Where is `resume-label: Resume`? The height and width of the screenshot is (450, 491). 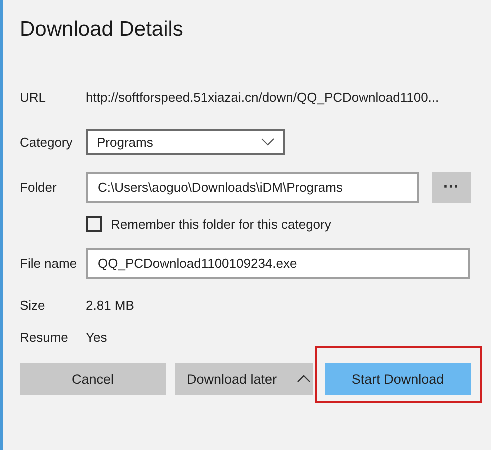 resume-label: Resume is located at coordinates (45, 337).